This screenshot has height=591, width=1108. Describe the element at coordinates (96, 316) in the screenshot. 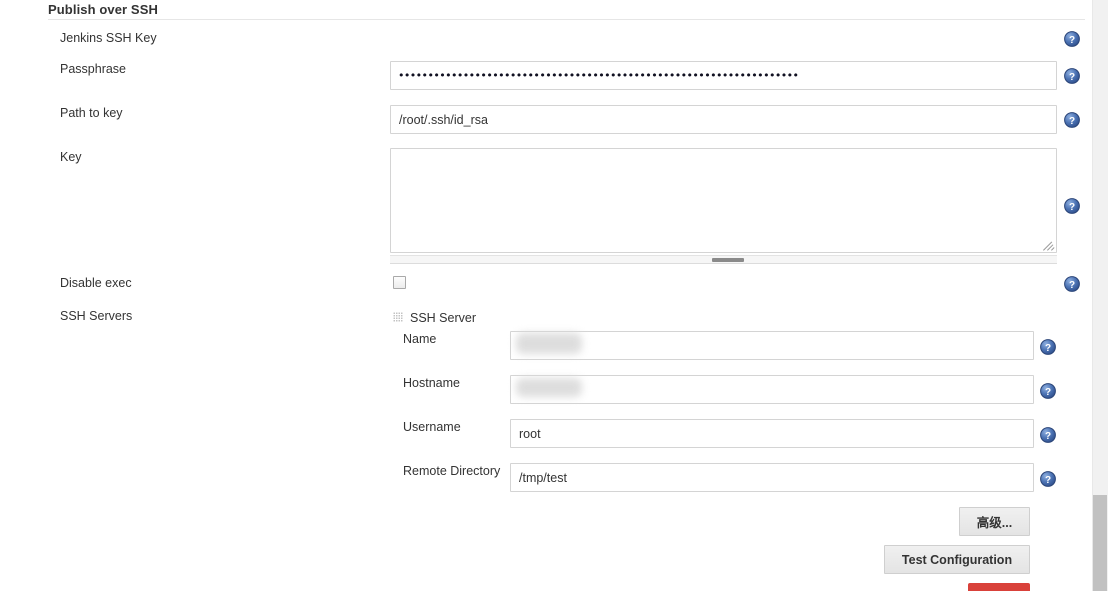

I see `label-ssh-servers: SSH Servers` at that location.